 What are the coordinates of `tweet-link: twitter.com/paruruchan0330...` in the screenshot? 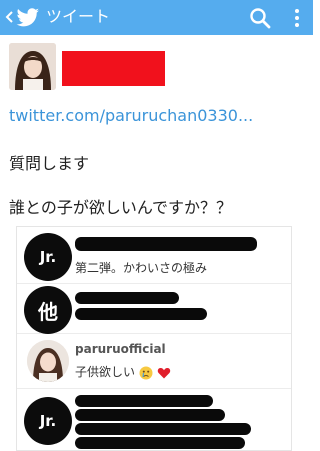 It's located at (131, 115).